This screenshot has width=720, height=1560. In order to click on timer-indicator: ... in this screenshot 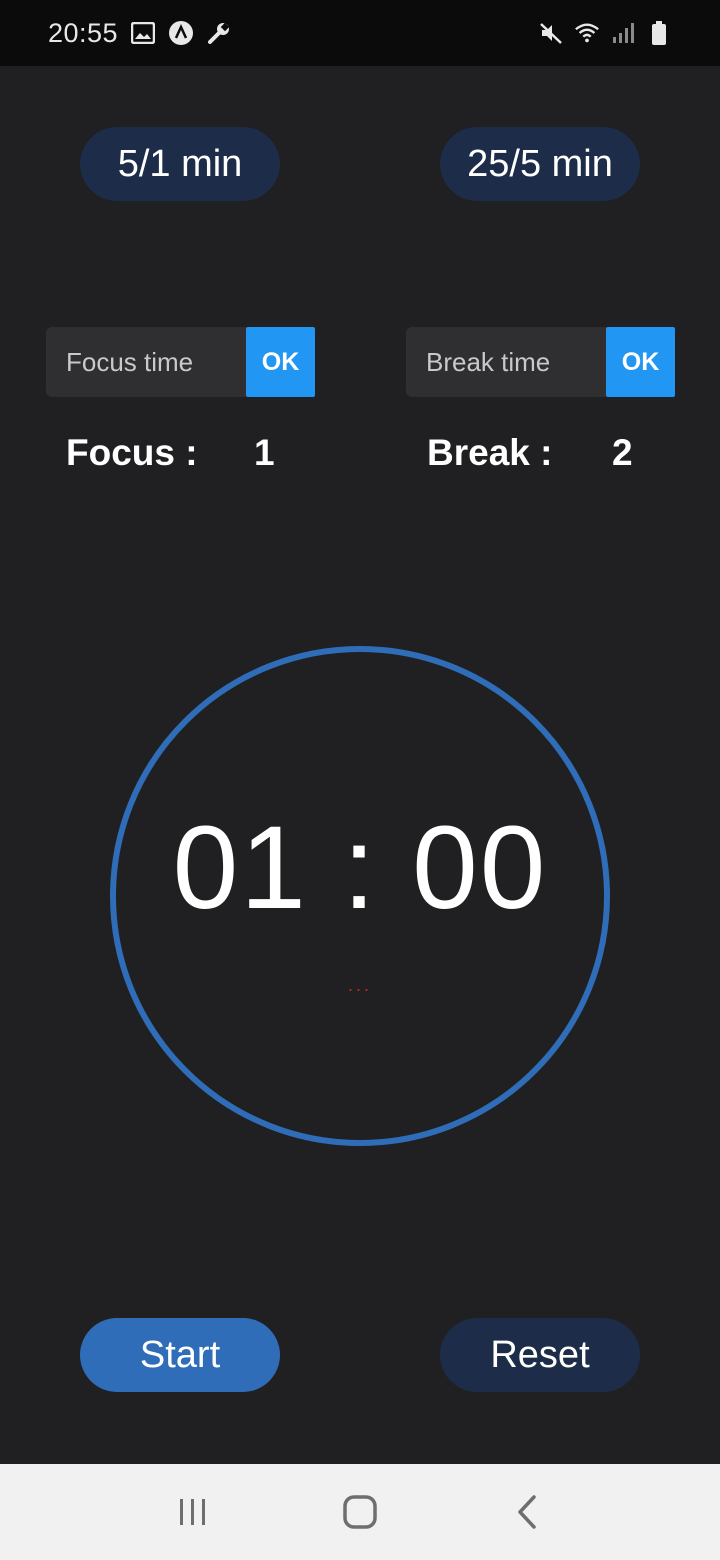, I will do `click(359, 985)`.